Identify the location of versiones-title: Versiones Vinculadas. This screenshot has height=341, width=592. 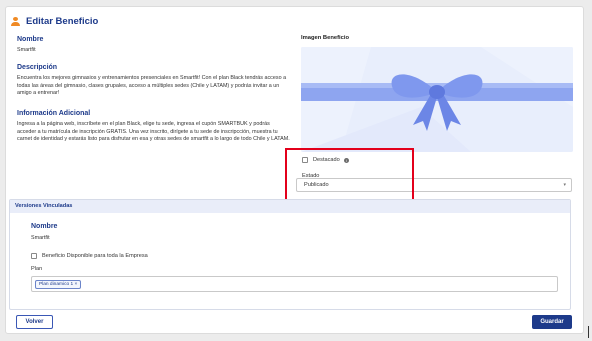
(290, 206).